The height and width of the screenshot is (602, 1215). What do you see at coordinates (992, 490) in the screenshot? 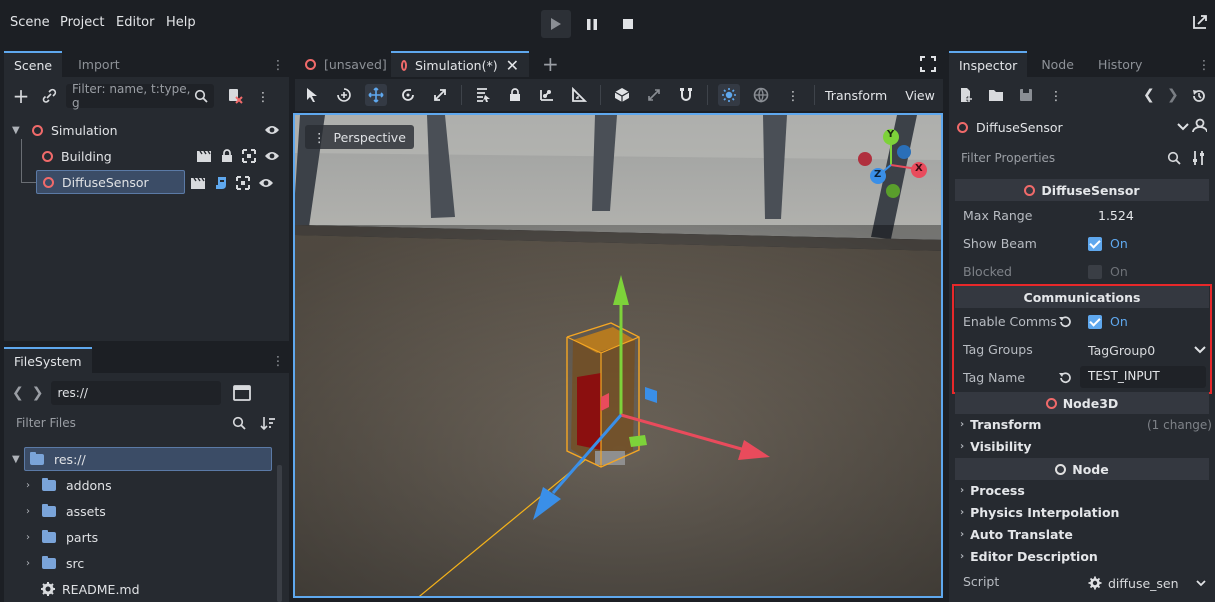
I see `category-process: › Process` at bounding box center [992, 490].